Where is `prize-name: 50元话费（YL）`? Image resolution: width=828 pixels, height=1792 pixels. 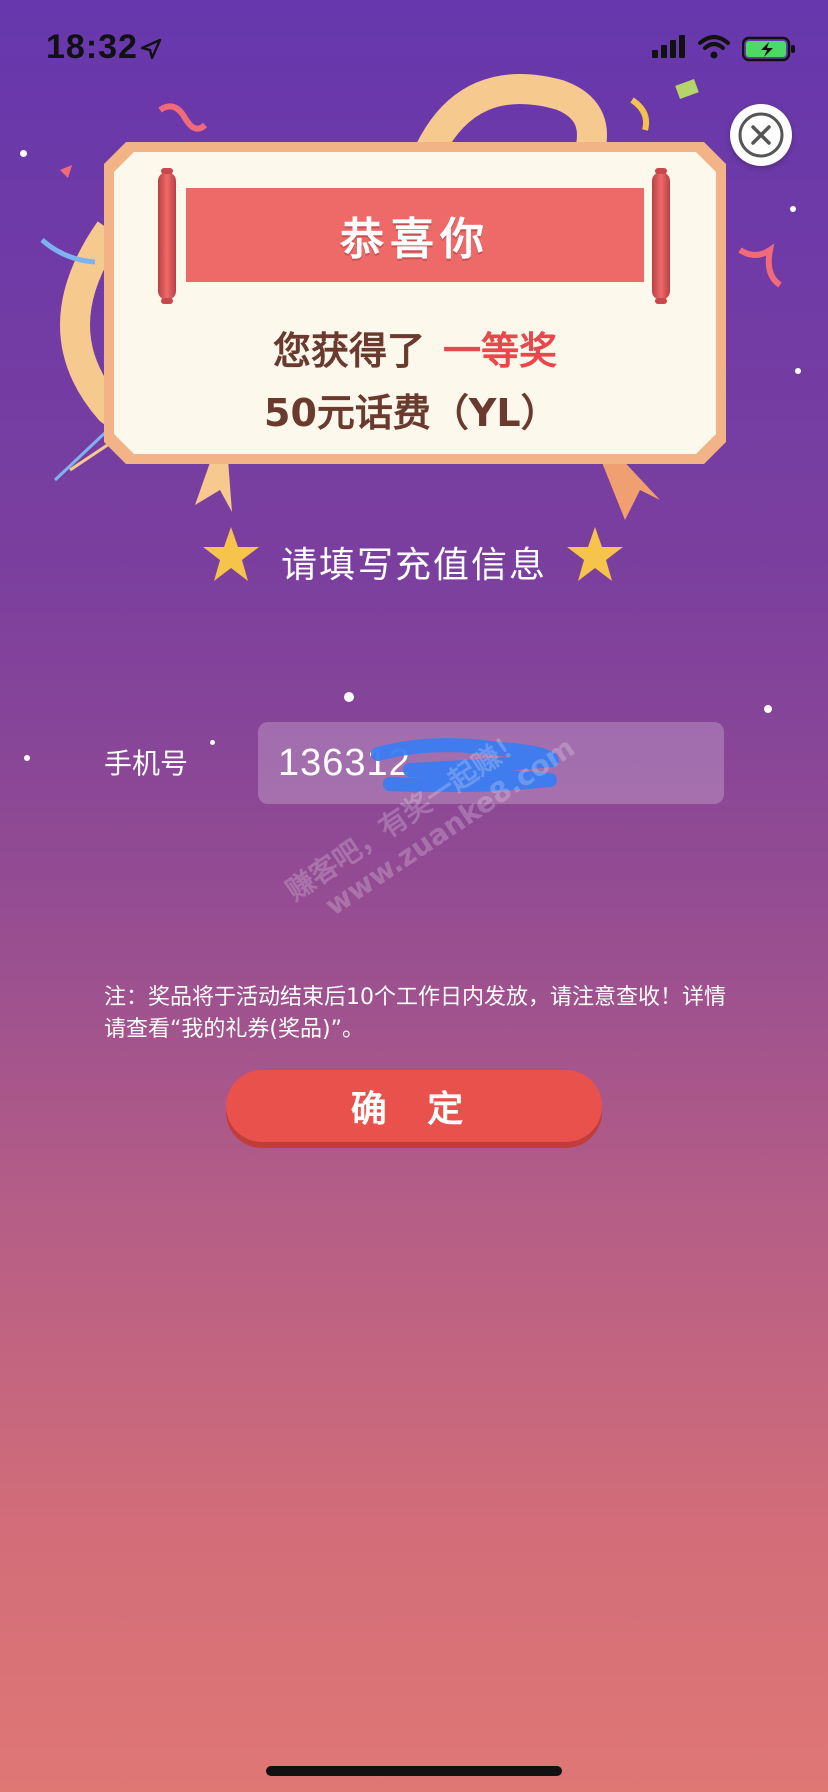
prize-name: 50元话费（YL） is located at coordinates (411, 413).